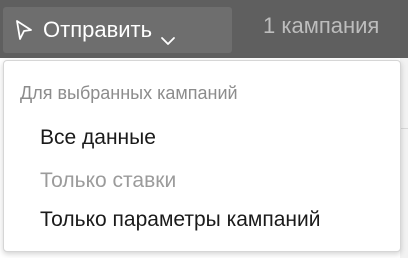 The image size is (408, 258). What do you see at coordinates (108, 180) in the screenshot?
I see `menu-item-bids-only: Только ставки` at bounding box center [108, 180].